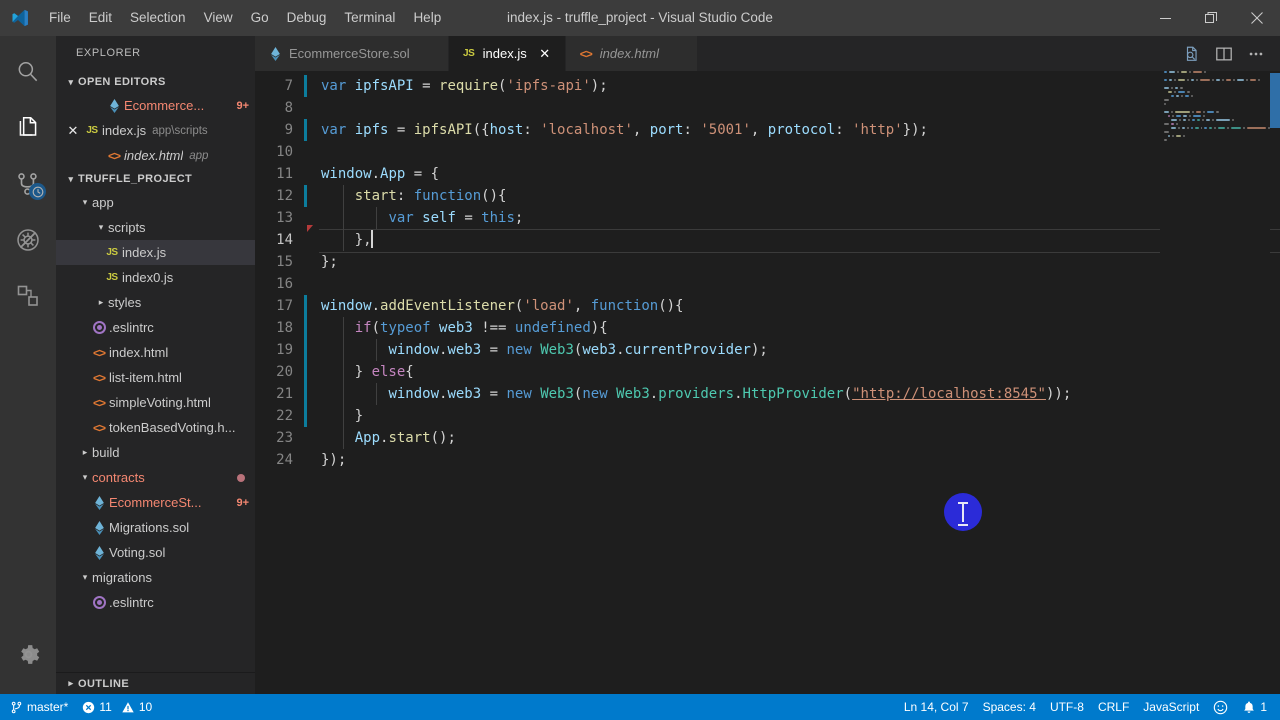 The height and width of the screenshot is (720, 1280). What do you see at coordinates (767, 460) in the screenshot?
I see `code-line: 24});` at bounding box center [767, 460].